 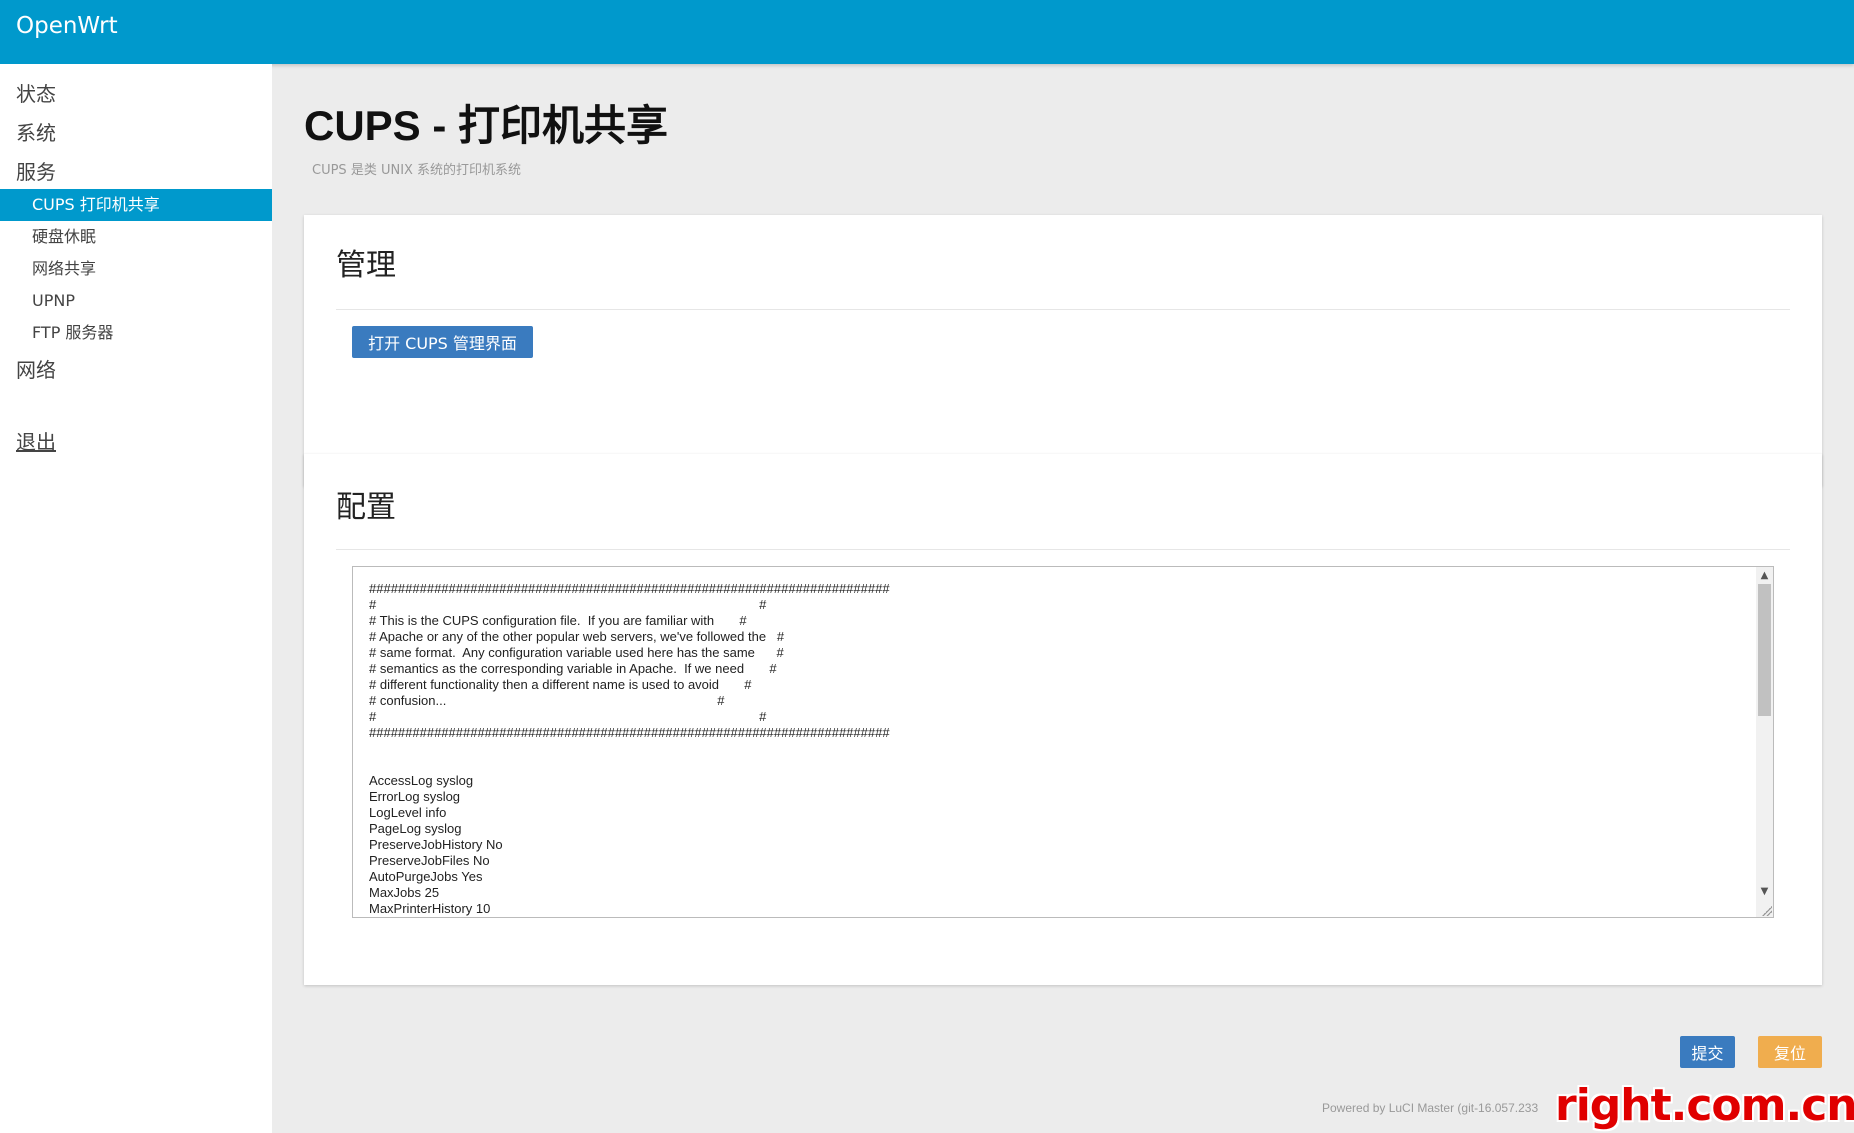 What do you see at coordinates (366, 265) in the screenshot?
I see `manage-panel-title: 管理` at bounding box center [366, 265].